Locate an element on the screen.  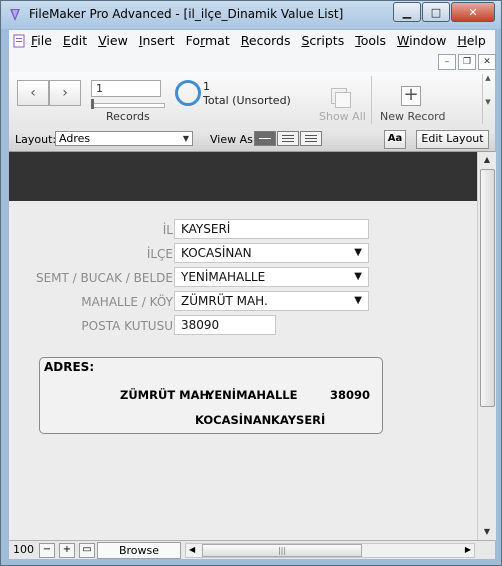
chevron-right-icon: › is located at coordinates (65, 93).